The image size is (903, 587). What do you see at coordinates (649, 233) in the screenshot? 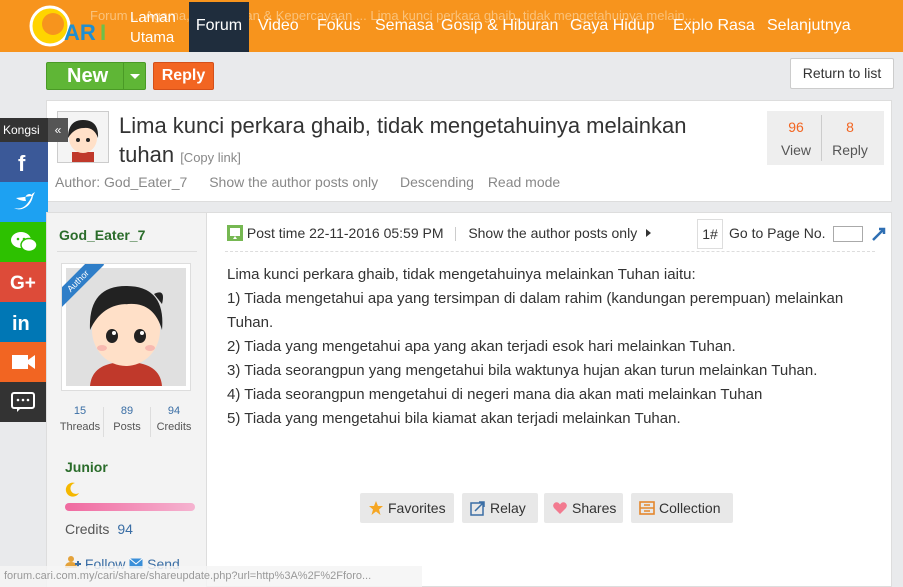
I see `triangle-right-icon` at bounding box center [649, 233].